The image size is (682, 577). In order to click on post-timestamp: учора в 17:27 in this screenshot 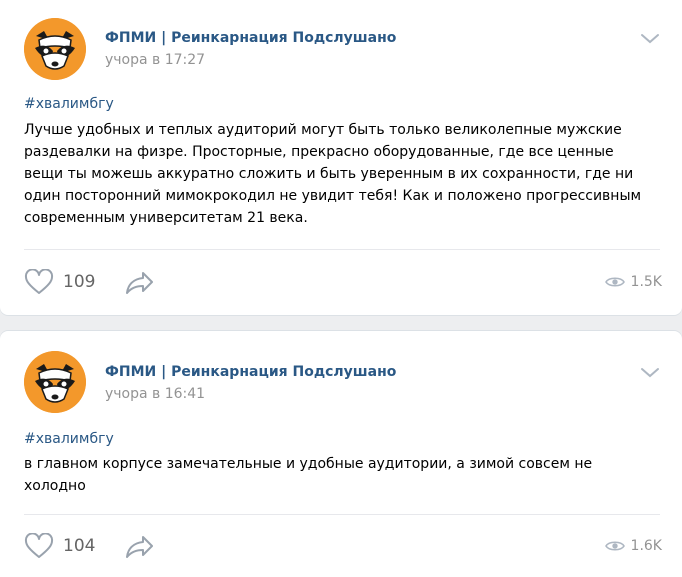, I will do `click(155, 60)`.